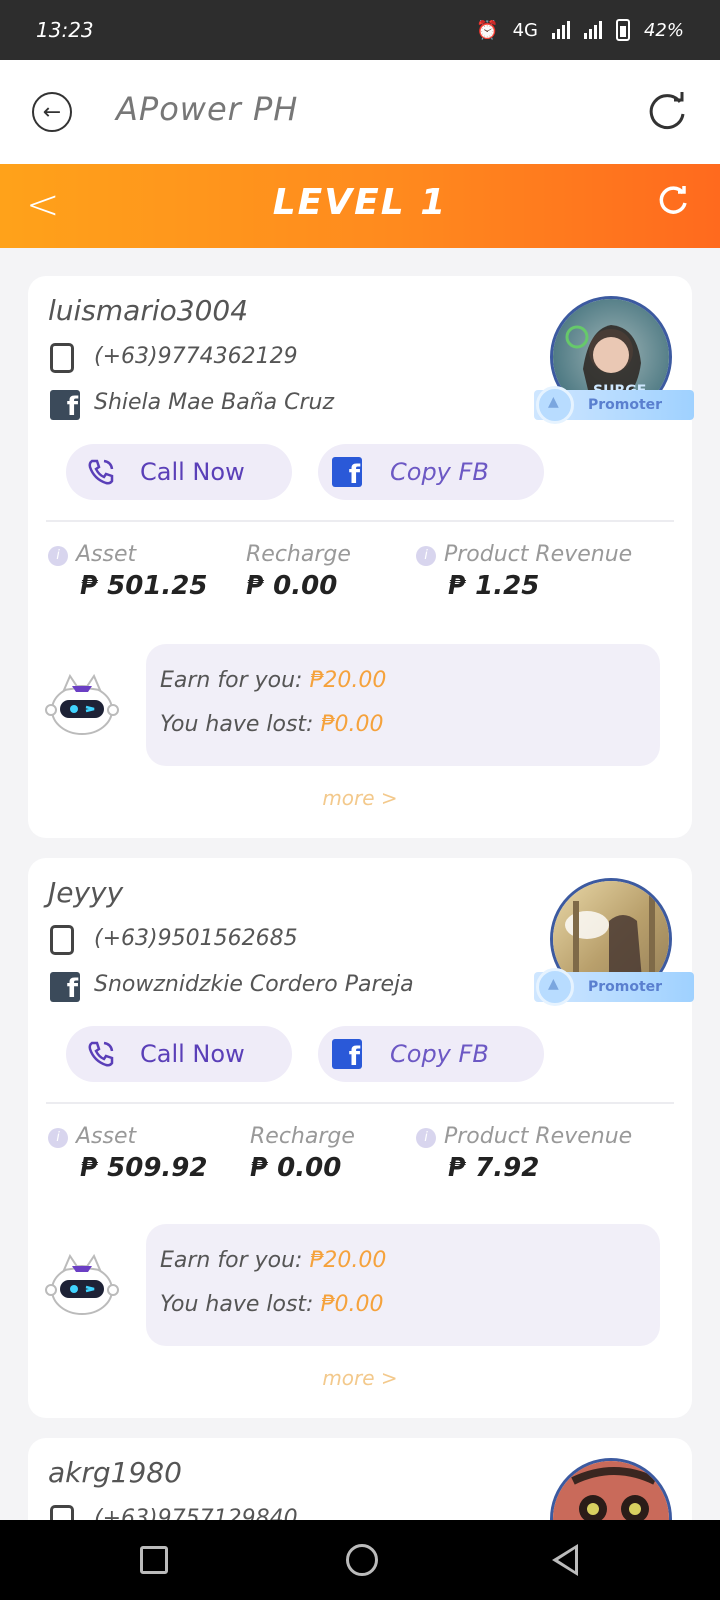 This screenshot has height=1600, width=720. What do you see at coordinates (86, 892) in the screenshot?
I see `member-username: Jeyyy` at bounding box center [86, 892].